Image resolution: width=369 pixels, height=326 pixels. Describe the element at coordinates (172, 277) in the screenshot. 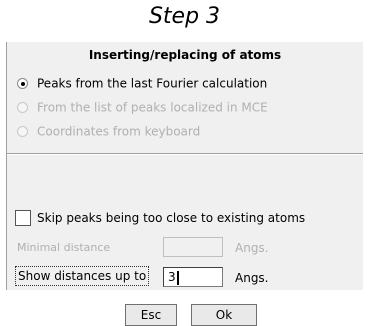

I see `show-distances-value: 3` at that location.